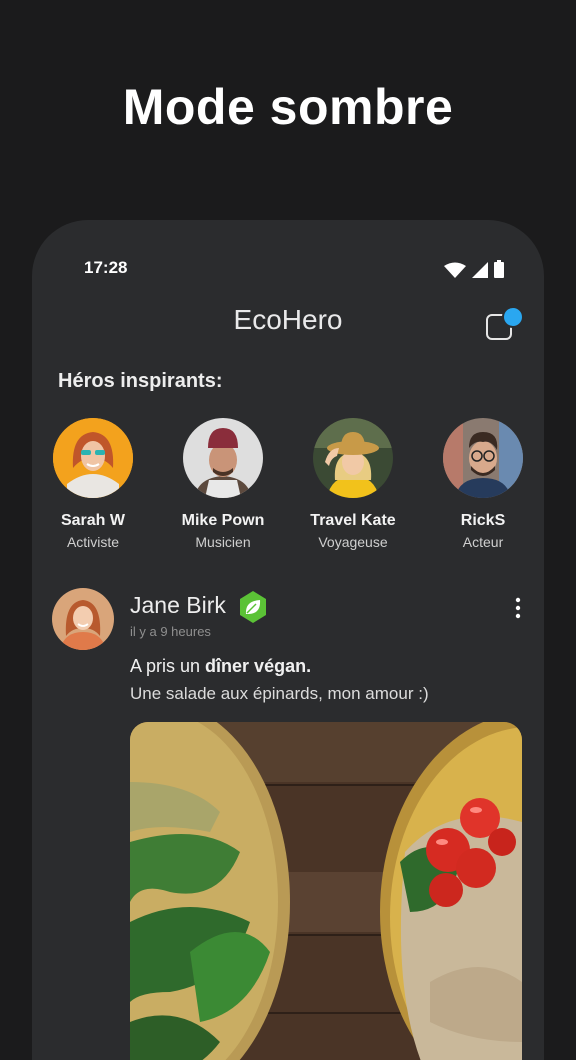  Describe the element at coordinates (140, 381) in the screenshot. I see `section-title: Héros inspirants:` at that location.